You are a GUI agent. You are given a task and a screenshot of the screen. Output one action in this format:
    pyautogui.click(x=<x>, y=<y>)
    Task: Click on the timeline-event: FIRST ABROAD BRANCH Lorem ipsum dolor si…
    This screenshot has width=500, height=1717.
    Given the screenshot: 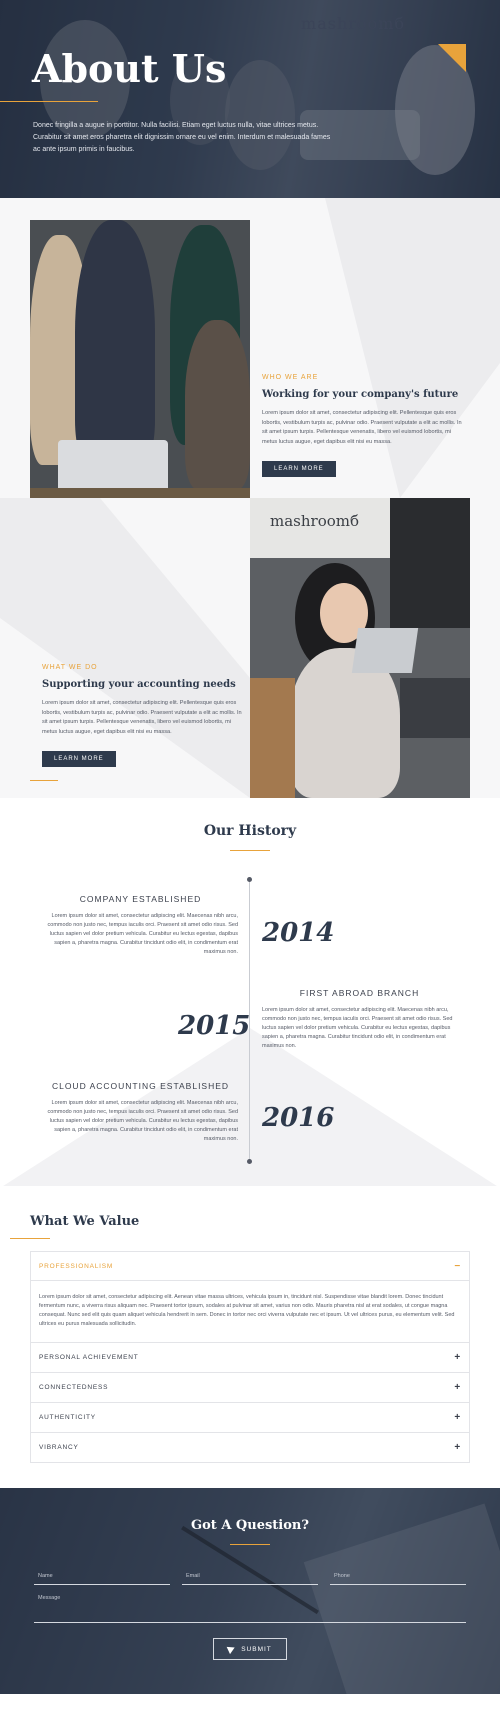 What is the action you would take?
    pyautogui.click(x=359, y=1019)
    